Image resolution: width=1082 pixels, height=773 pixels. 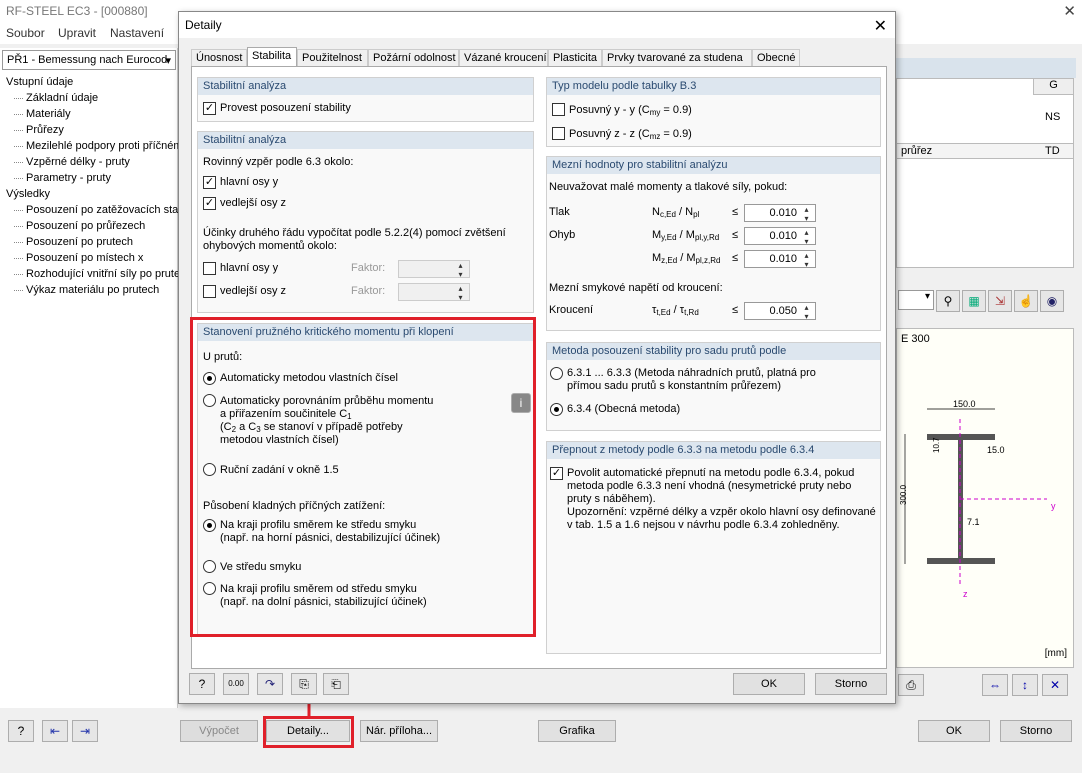 What do you see at coordinates (308, 732) in the screenshot?
I see `details-highlight` at bounding box center [308, 732].